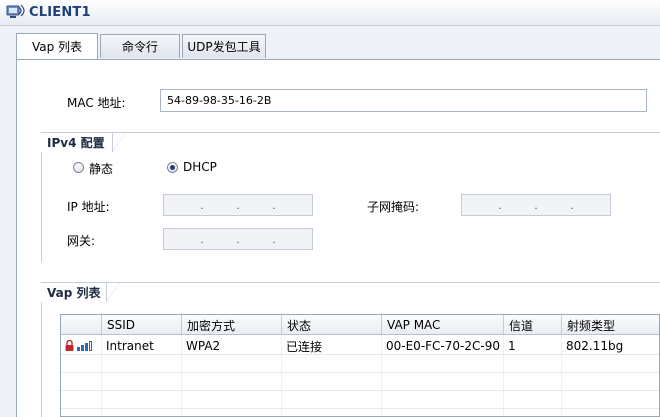 The width and height of the screenshot is (660, 417). What do you see at coordinates (512, 346) in the screenshot?
I see `cell-channel: 1` at bounding box center [512, 346].